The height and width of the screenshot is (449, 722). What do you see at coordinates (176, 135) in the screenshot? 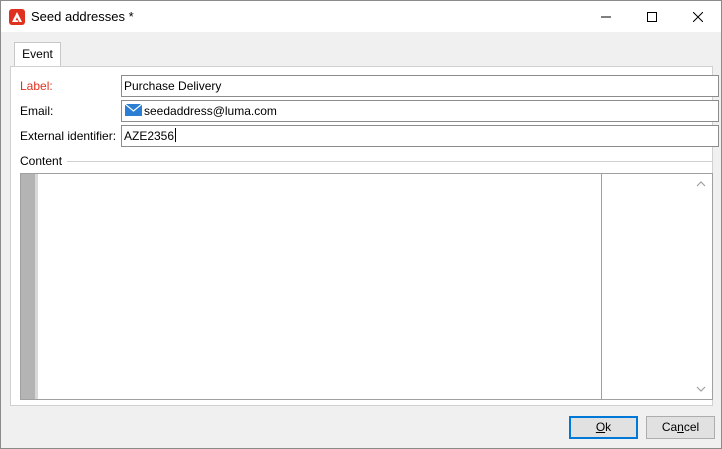
I see `text-caret` at bounding box center [176, 135].